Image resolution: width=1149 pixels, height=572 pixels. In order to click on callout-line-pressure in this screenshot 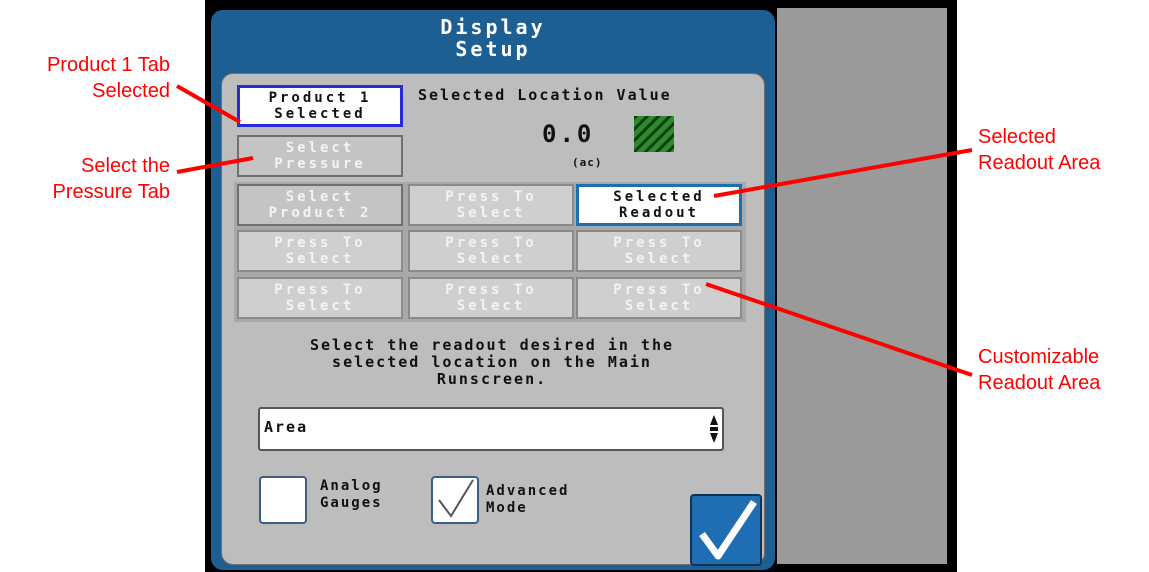, I will do `click(215, 165)`.